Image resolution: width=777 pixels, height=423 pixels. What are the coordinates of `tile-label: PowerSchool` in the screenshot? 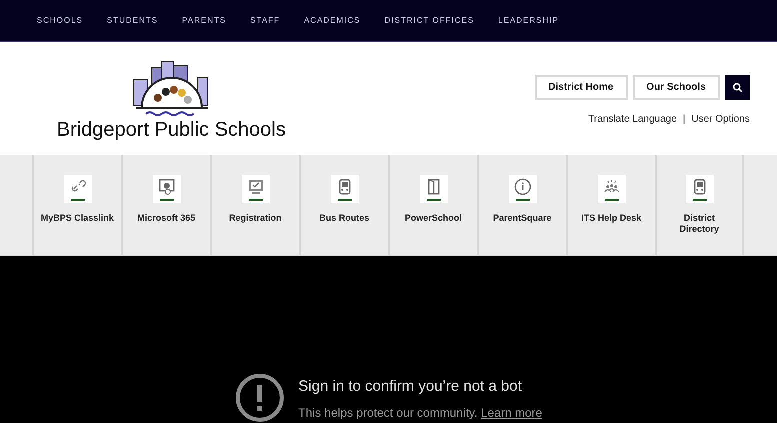 It's located at (433, 218).